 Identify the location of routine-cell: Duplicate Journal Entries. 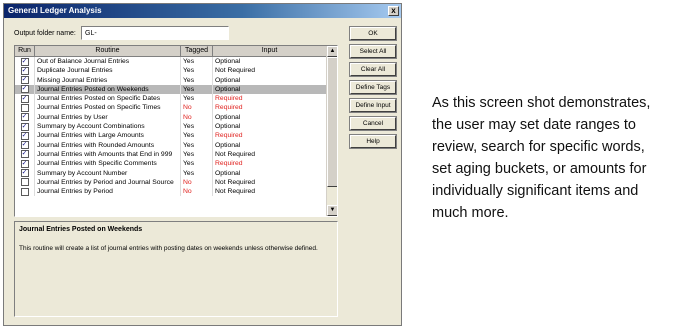
(108, 71).